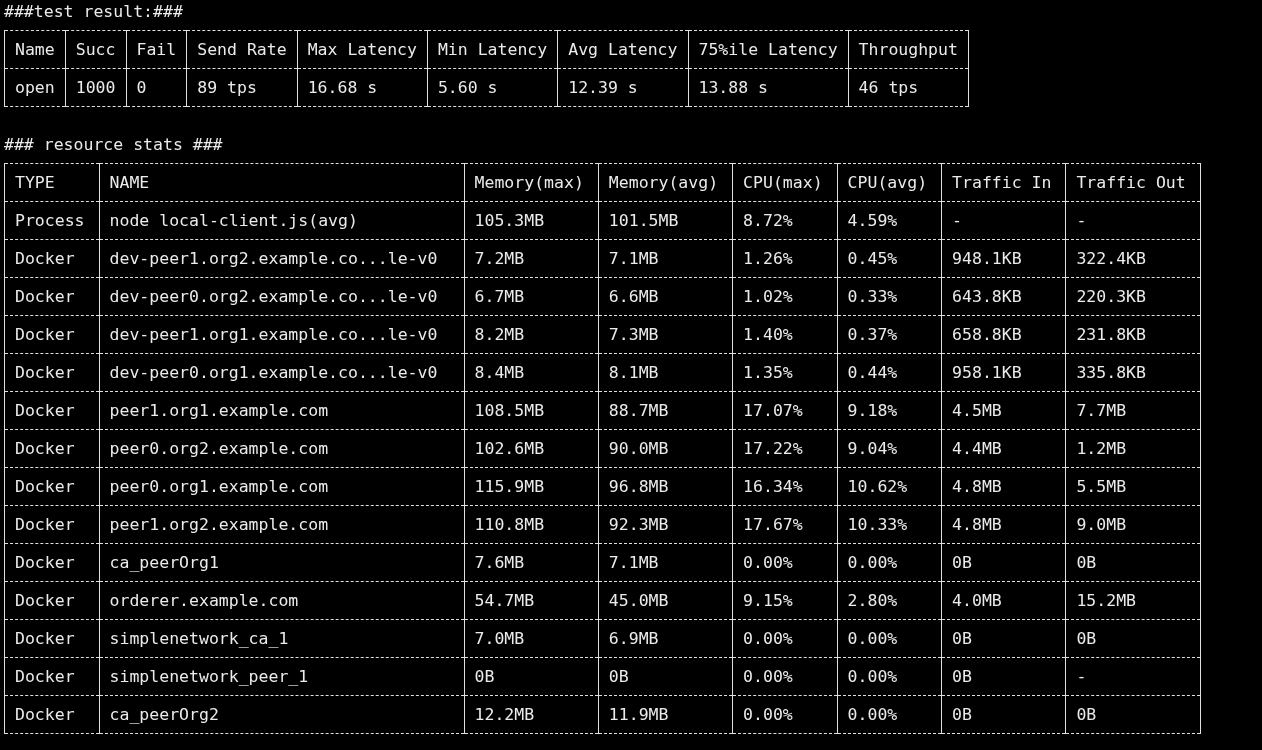 The width and height of the screenshot is (1262, 750). I want to click on table-cell: 10.62%, so click(889, 486).